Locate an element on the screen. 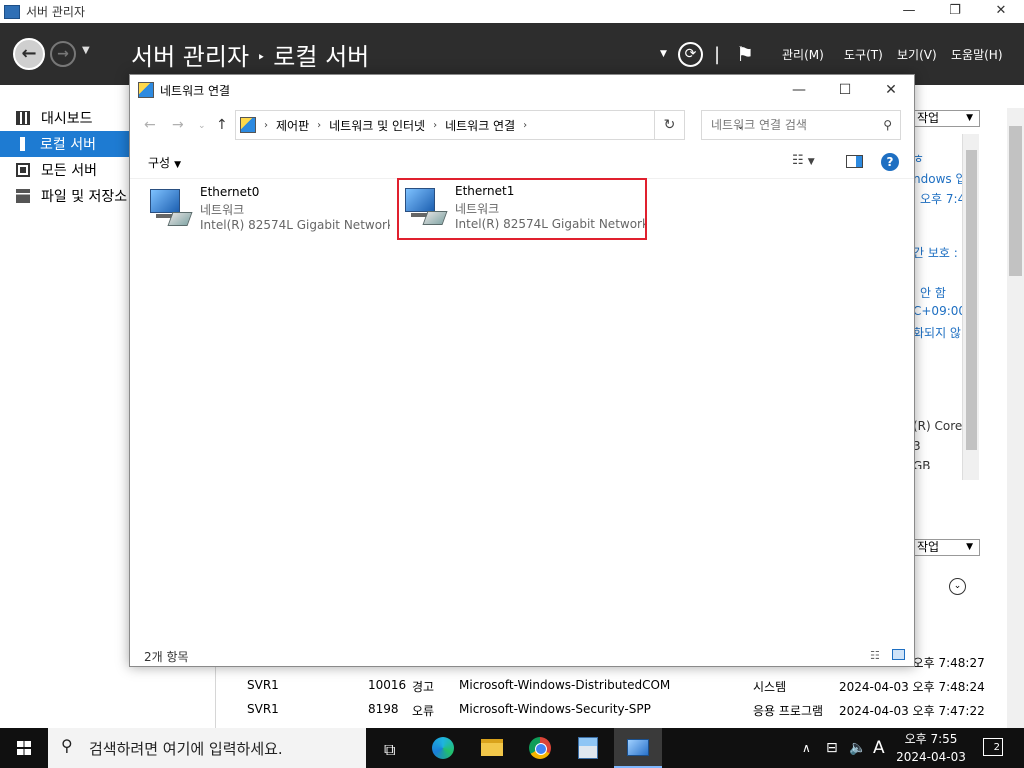 This screenshot has height=768, width=1024. taskbar-file-explorer is located at coordinates (492, 748).